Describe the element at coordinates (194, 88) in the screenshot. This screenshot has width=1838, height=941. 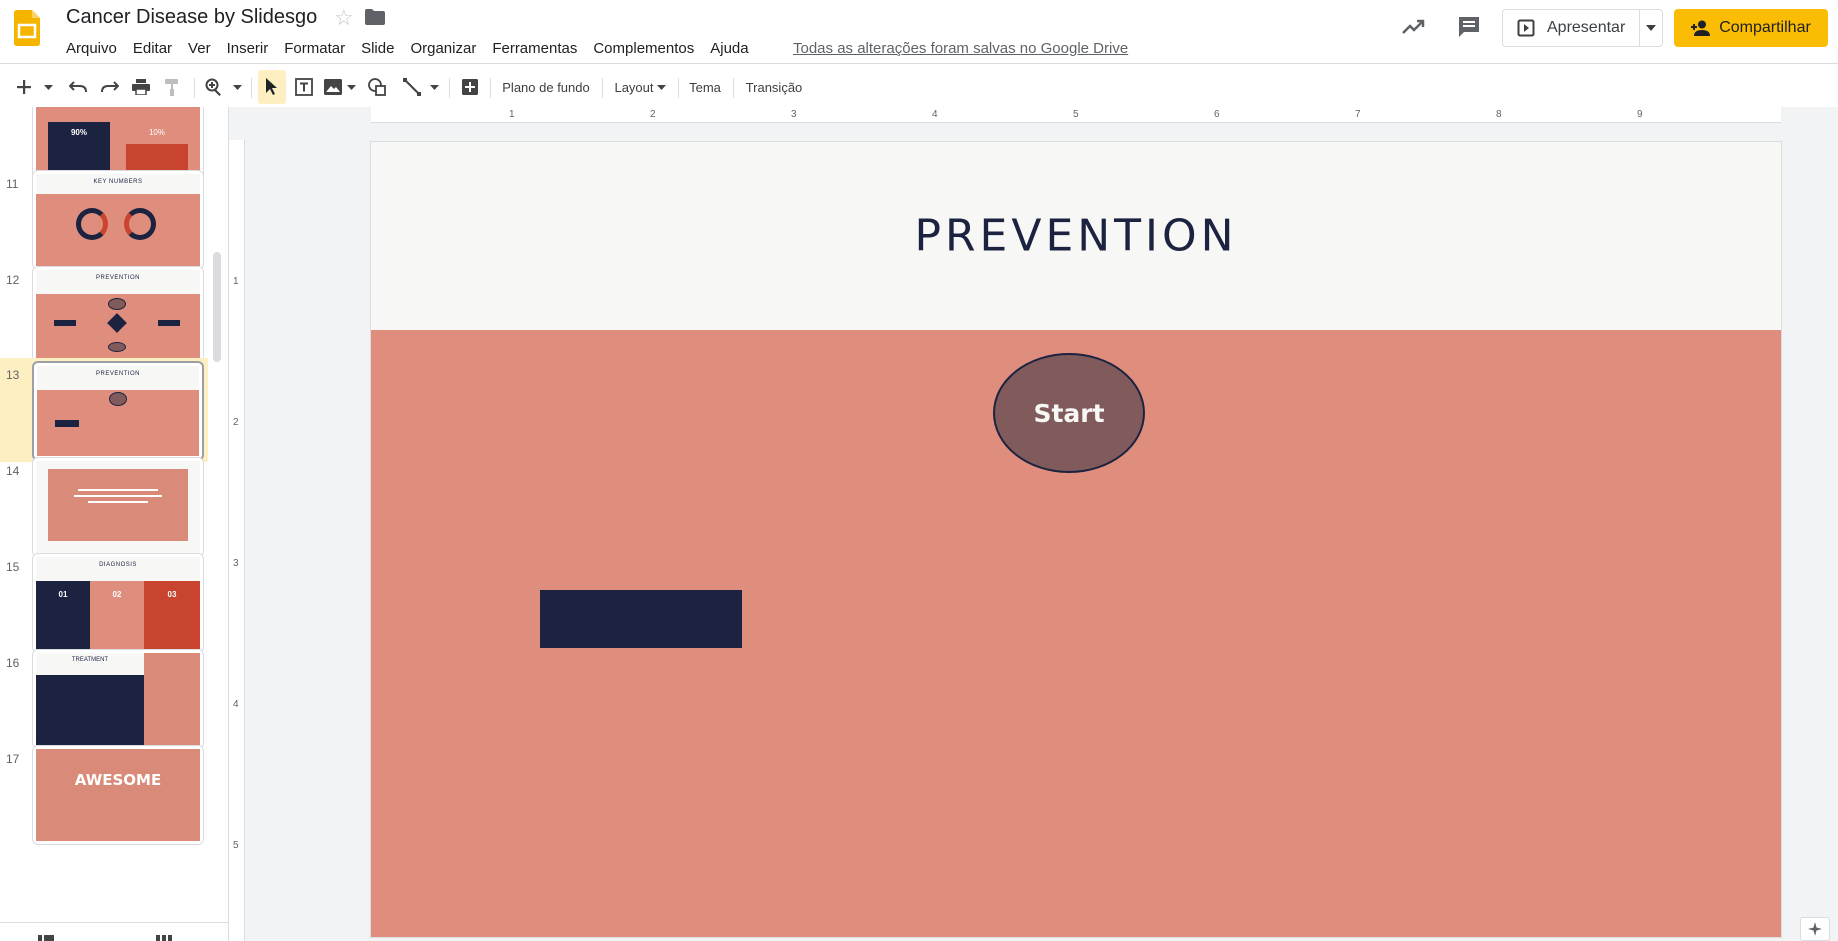
I see `toolbar-separator` at that location.